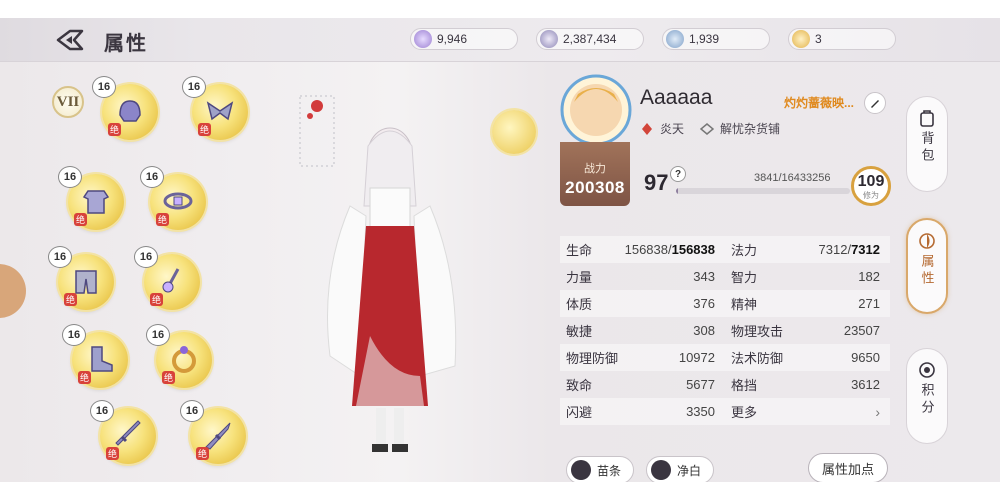  I want to click on left-side-tab, so click(13, 291).